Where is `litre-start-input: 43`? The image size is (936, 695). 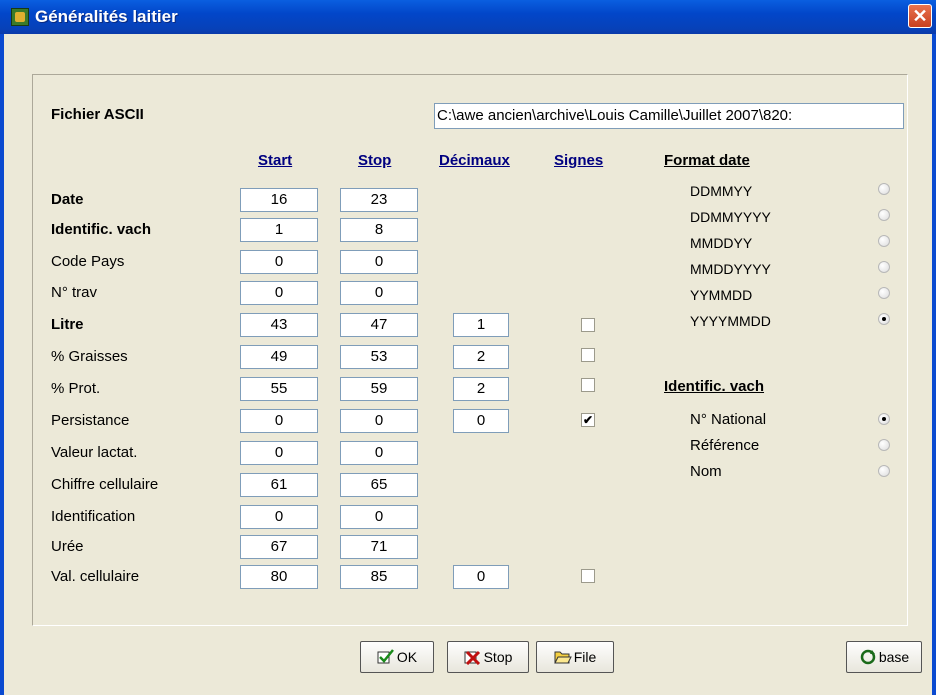
litre-start-input: 43 is located at coordinates (279, 325).